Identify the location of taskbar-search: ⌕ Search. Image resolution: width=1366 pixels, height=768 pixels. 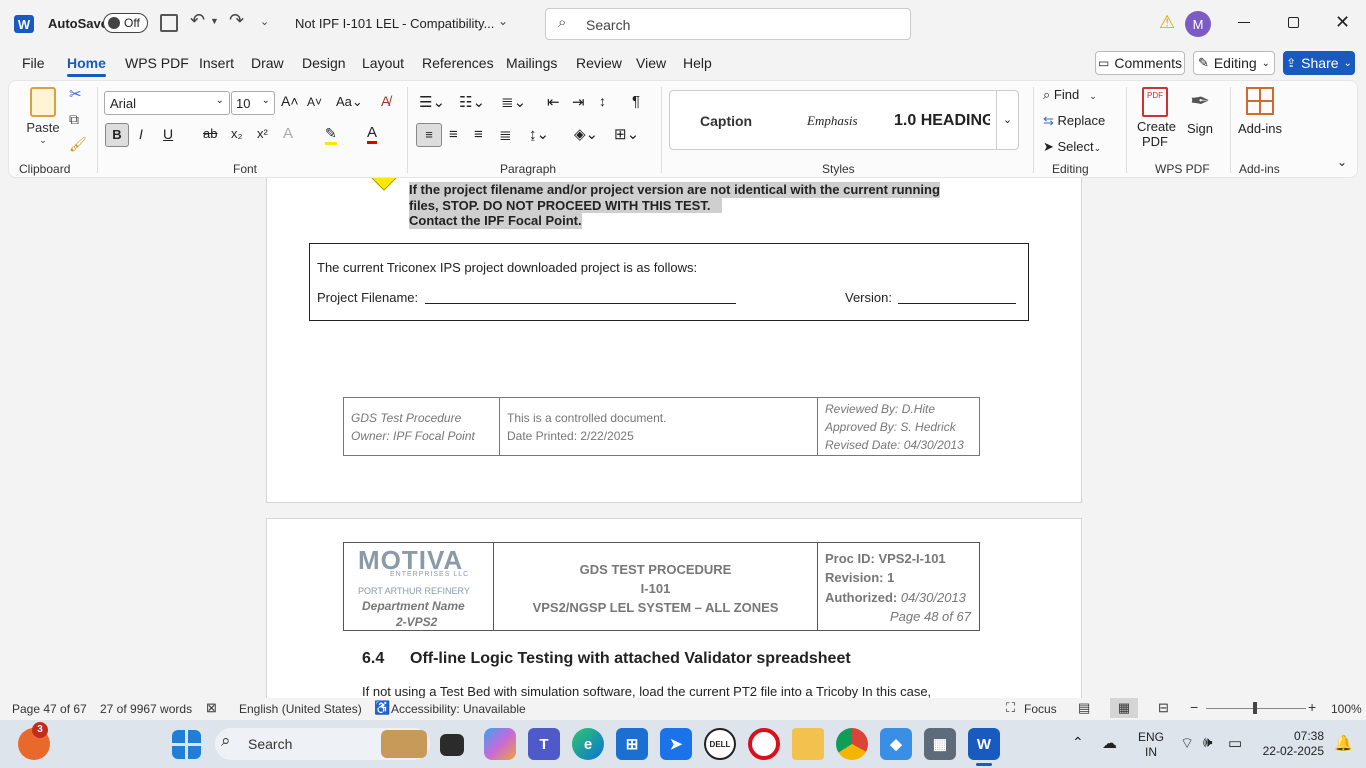
(322, 744).